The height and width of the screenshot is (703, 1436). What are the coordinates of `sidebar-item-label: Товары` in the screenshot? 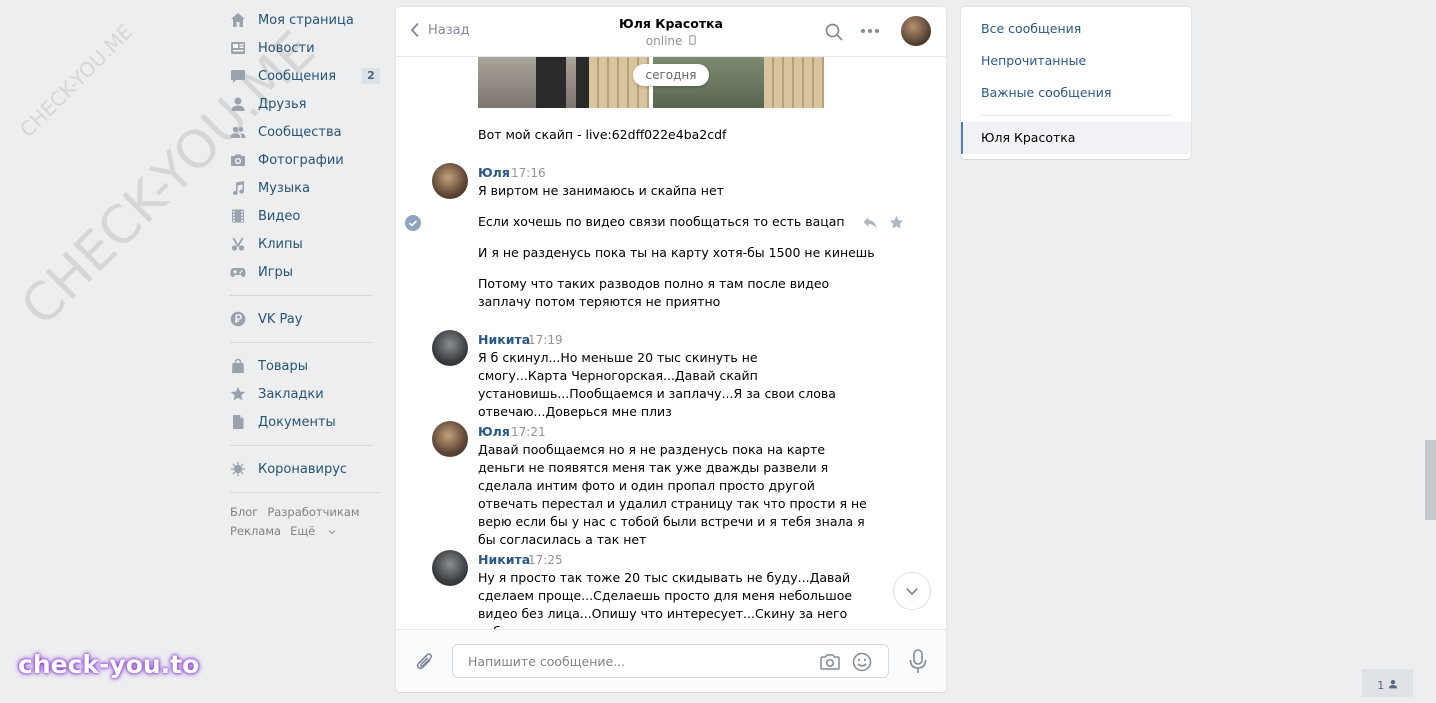 It's located at (283, 366).